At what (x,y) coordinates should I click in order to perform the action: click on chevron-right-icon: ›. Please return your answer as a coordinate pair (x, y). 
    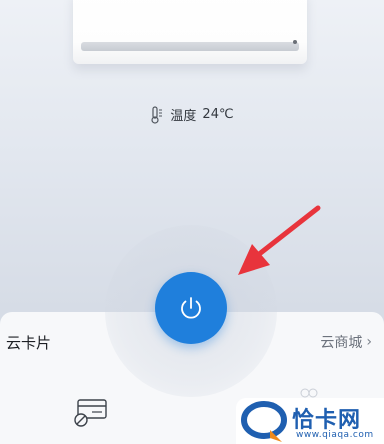
    Looking at the image, I should click on (369, 342).